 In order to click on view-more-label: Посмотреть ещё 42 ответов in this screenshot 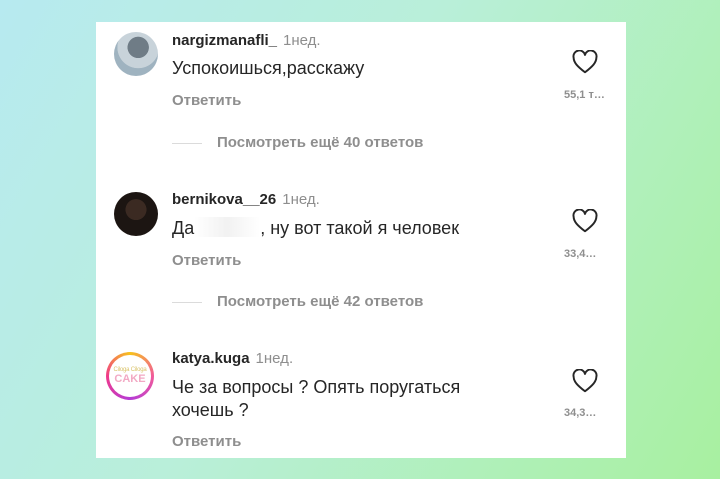, I will do `click(320, 301)`.